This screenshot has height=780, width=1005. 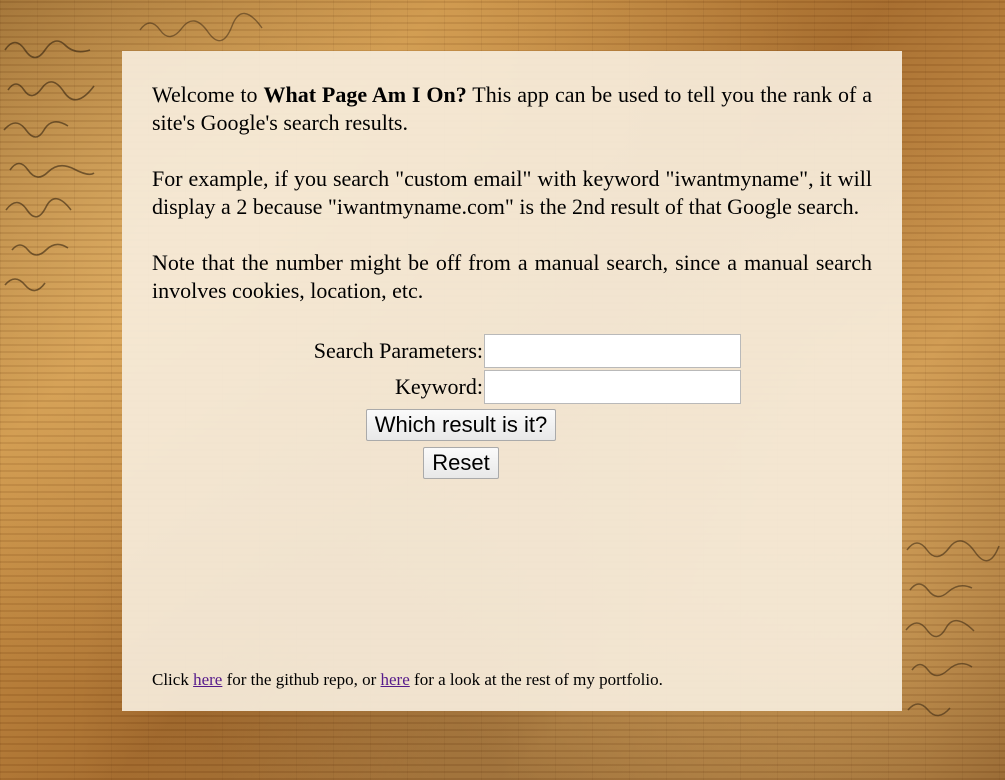 I want to click on reset-button: Reset, so click(x=461, y=463).